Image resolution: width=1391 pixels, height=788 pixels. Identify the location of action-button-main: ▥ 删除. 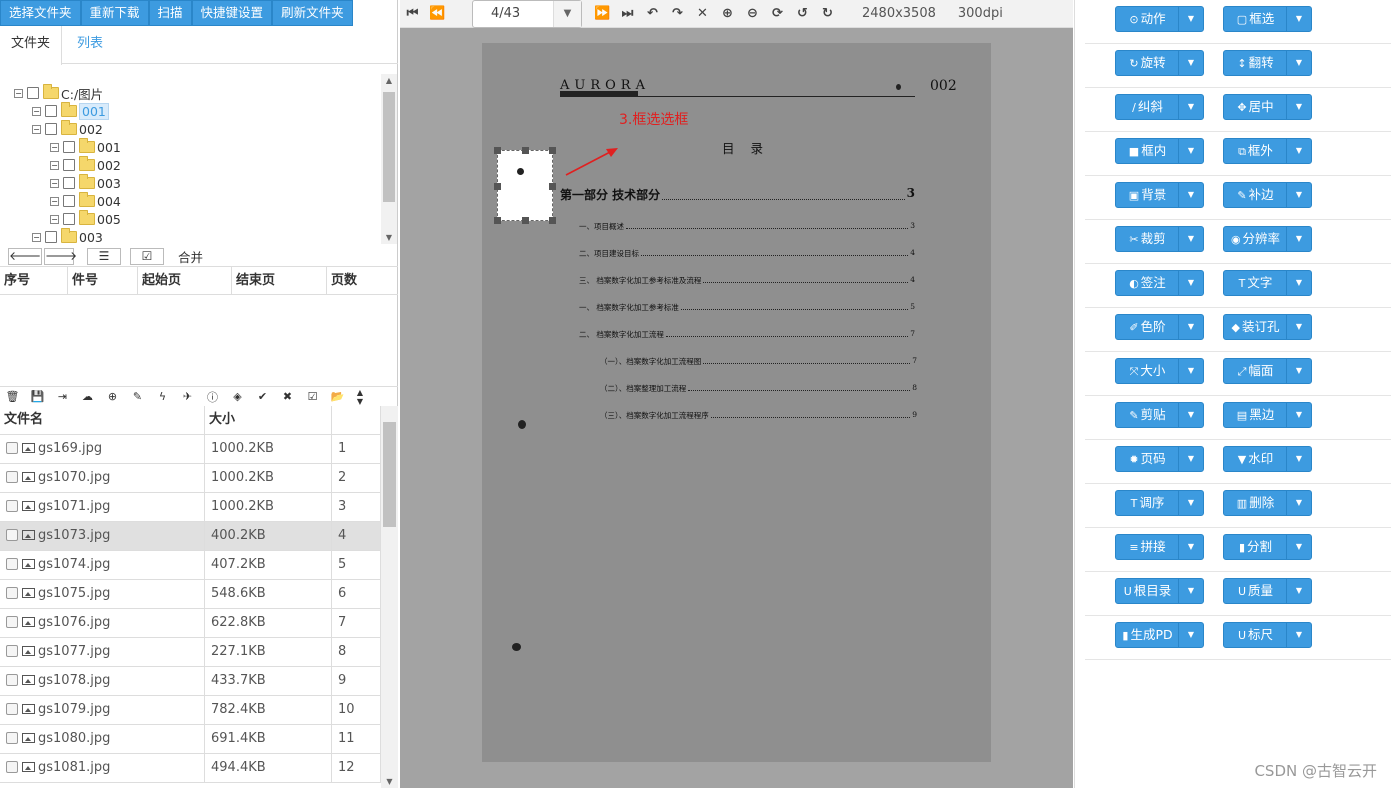
(1255, 503).